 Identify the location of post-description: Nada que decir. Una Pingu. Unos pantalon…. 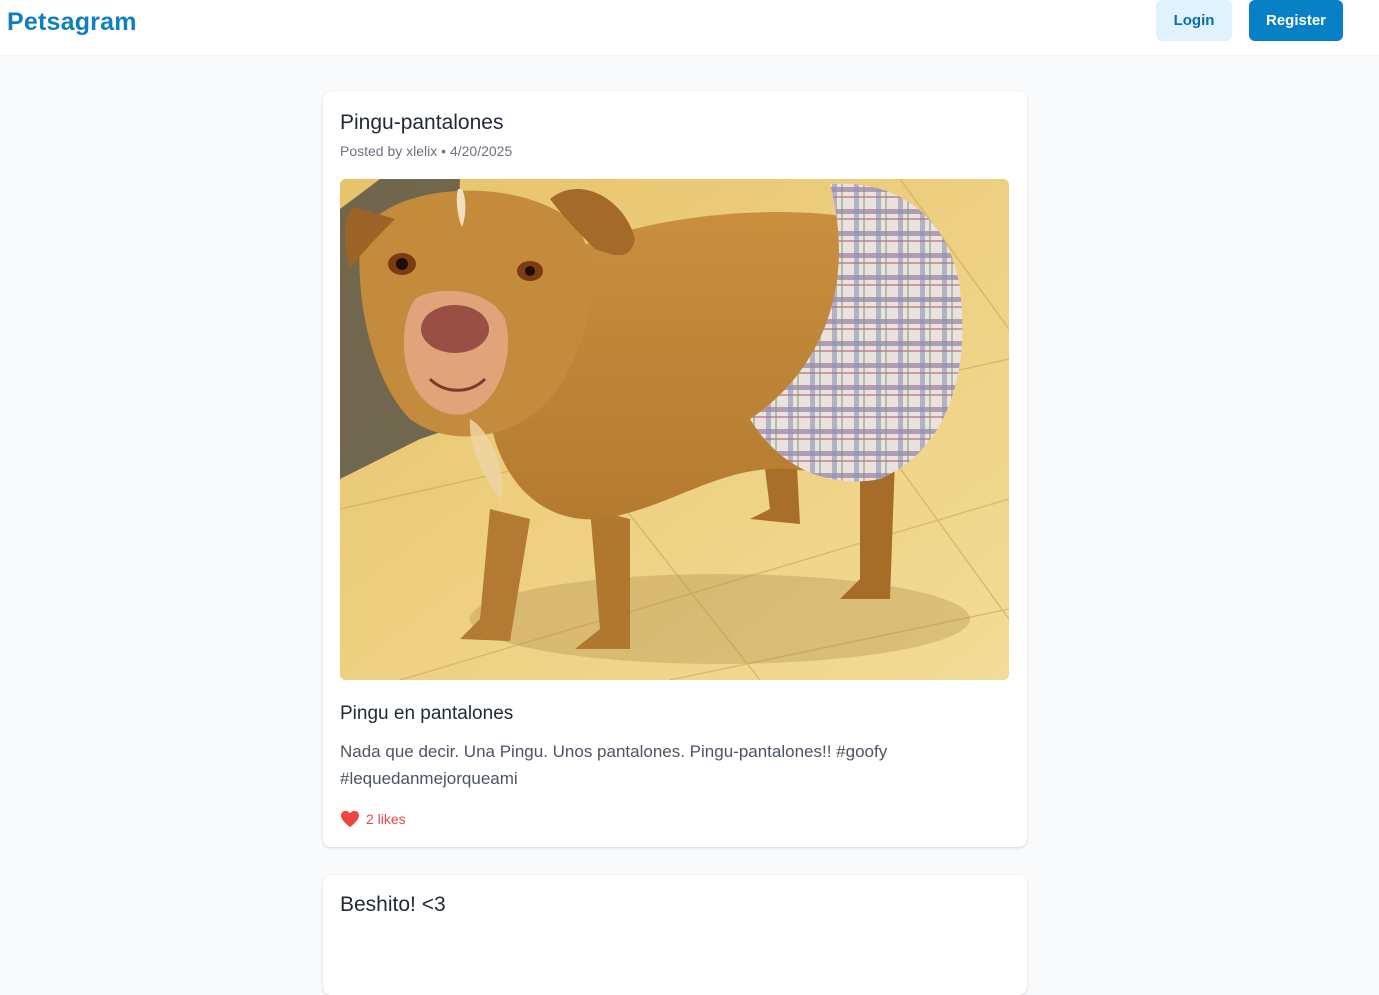
(614, 765).